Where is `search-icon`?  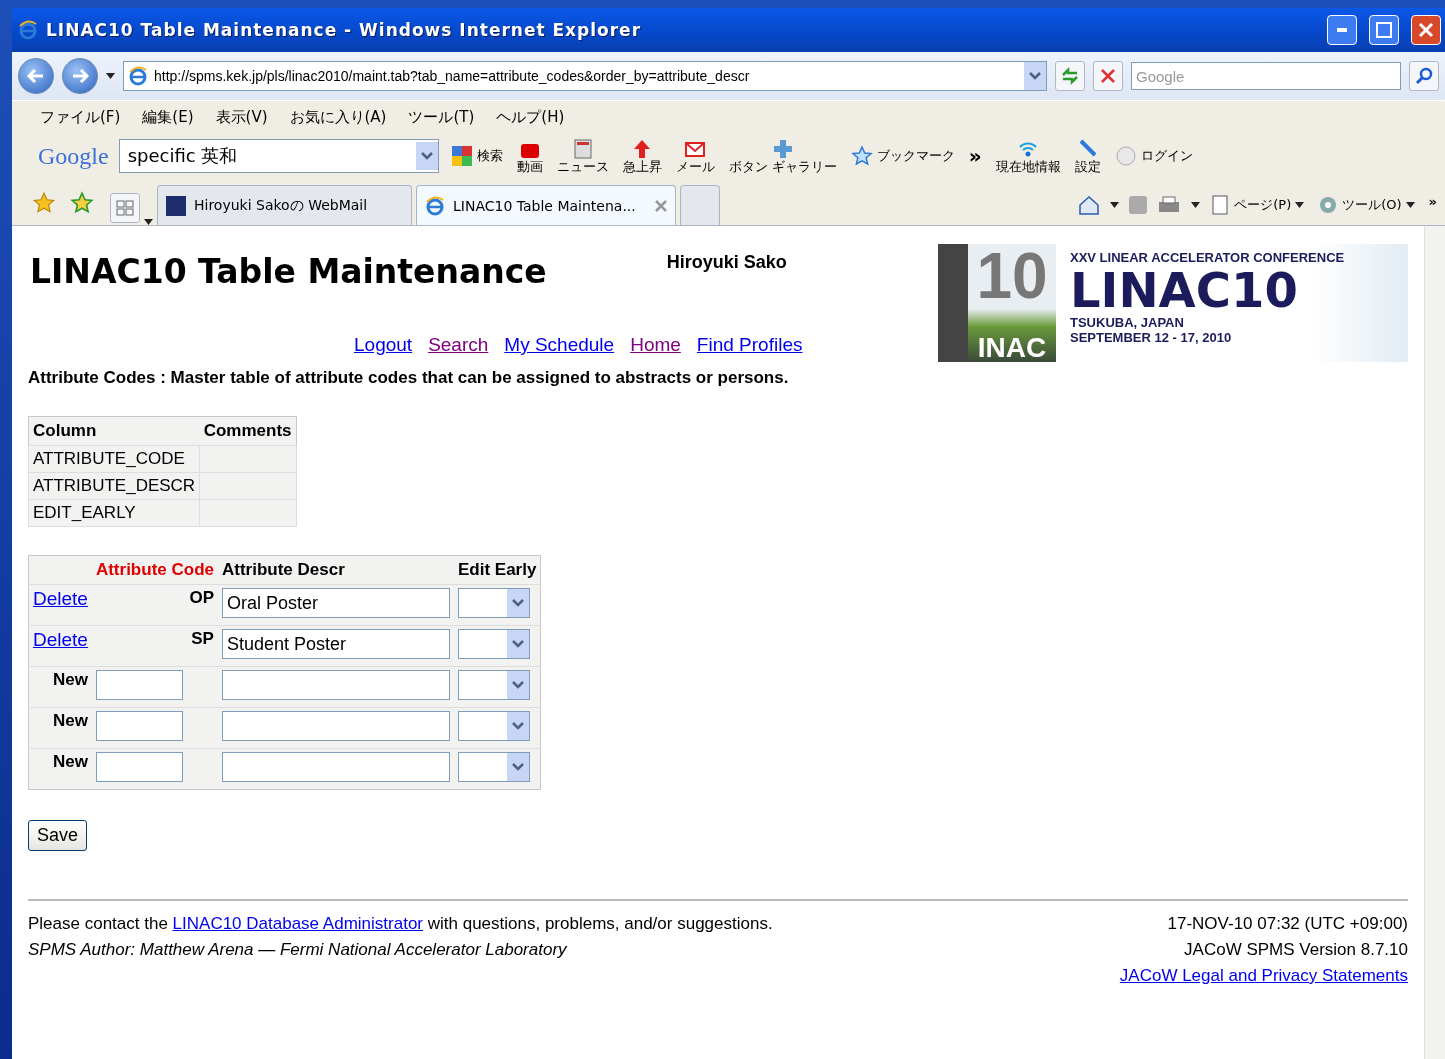
search-icon is located at coordinates (1424, 76).